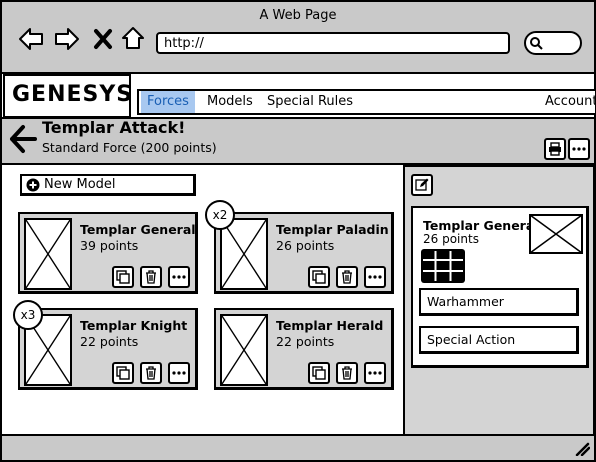 This screenshot has width=596, height=462. Describe the element at coordinates (481, 225) in the screenshot. I see `detail-name: Templar General` at that location.